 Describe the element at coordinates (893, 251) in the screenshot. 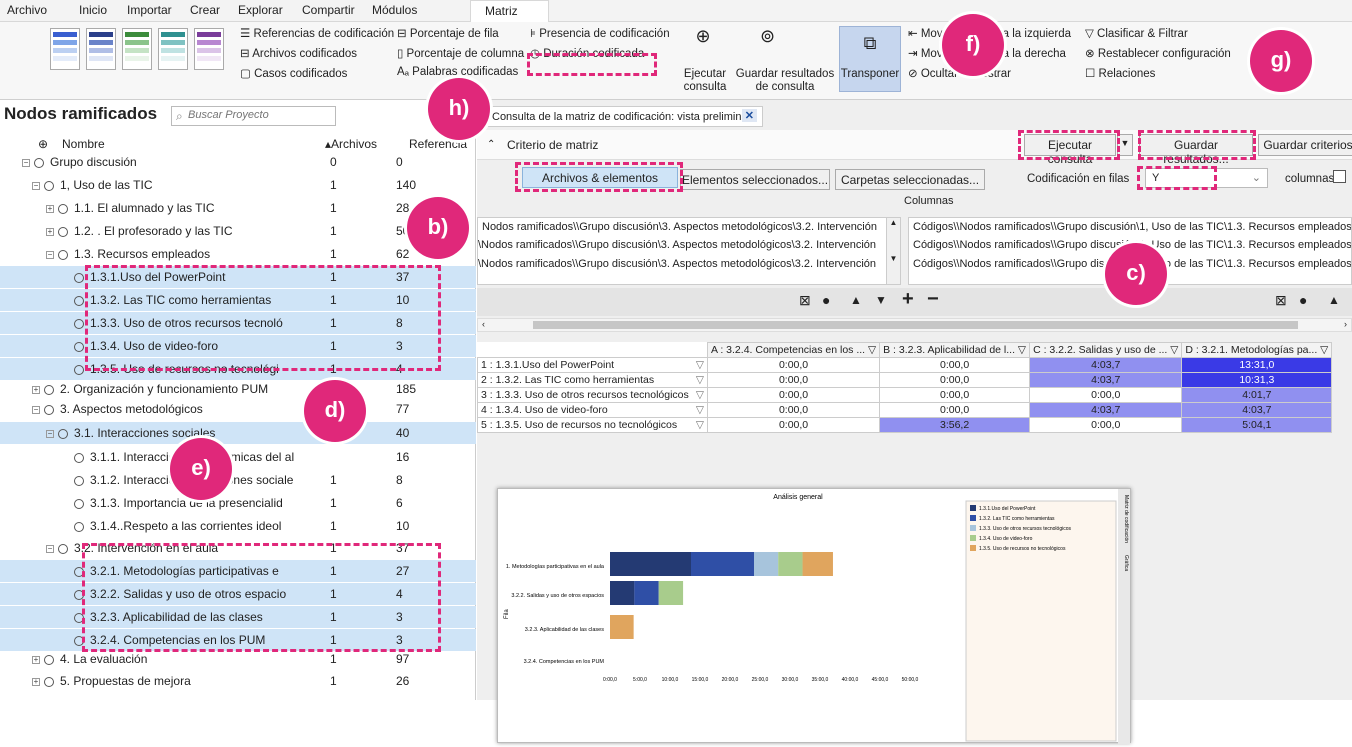

I see `scrollbar: ▲ ▼` at that location.